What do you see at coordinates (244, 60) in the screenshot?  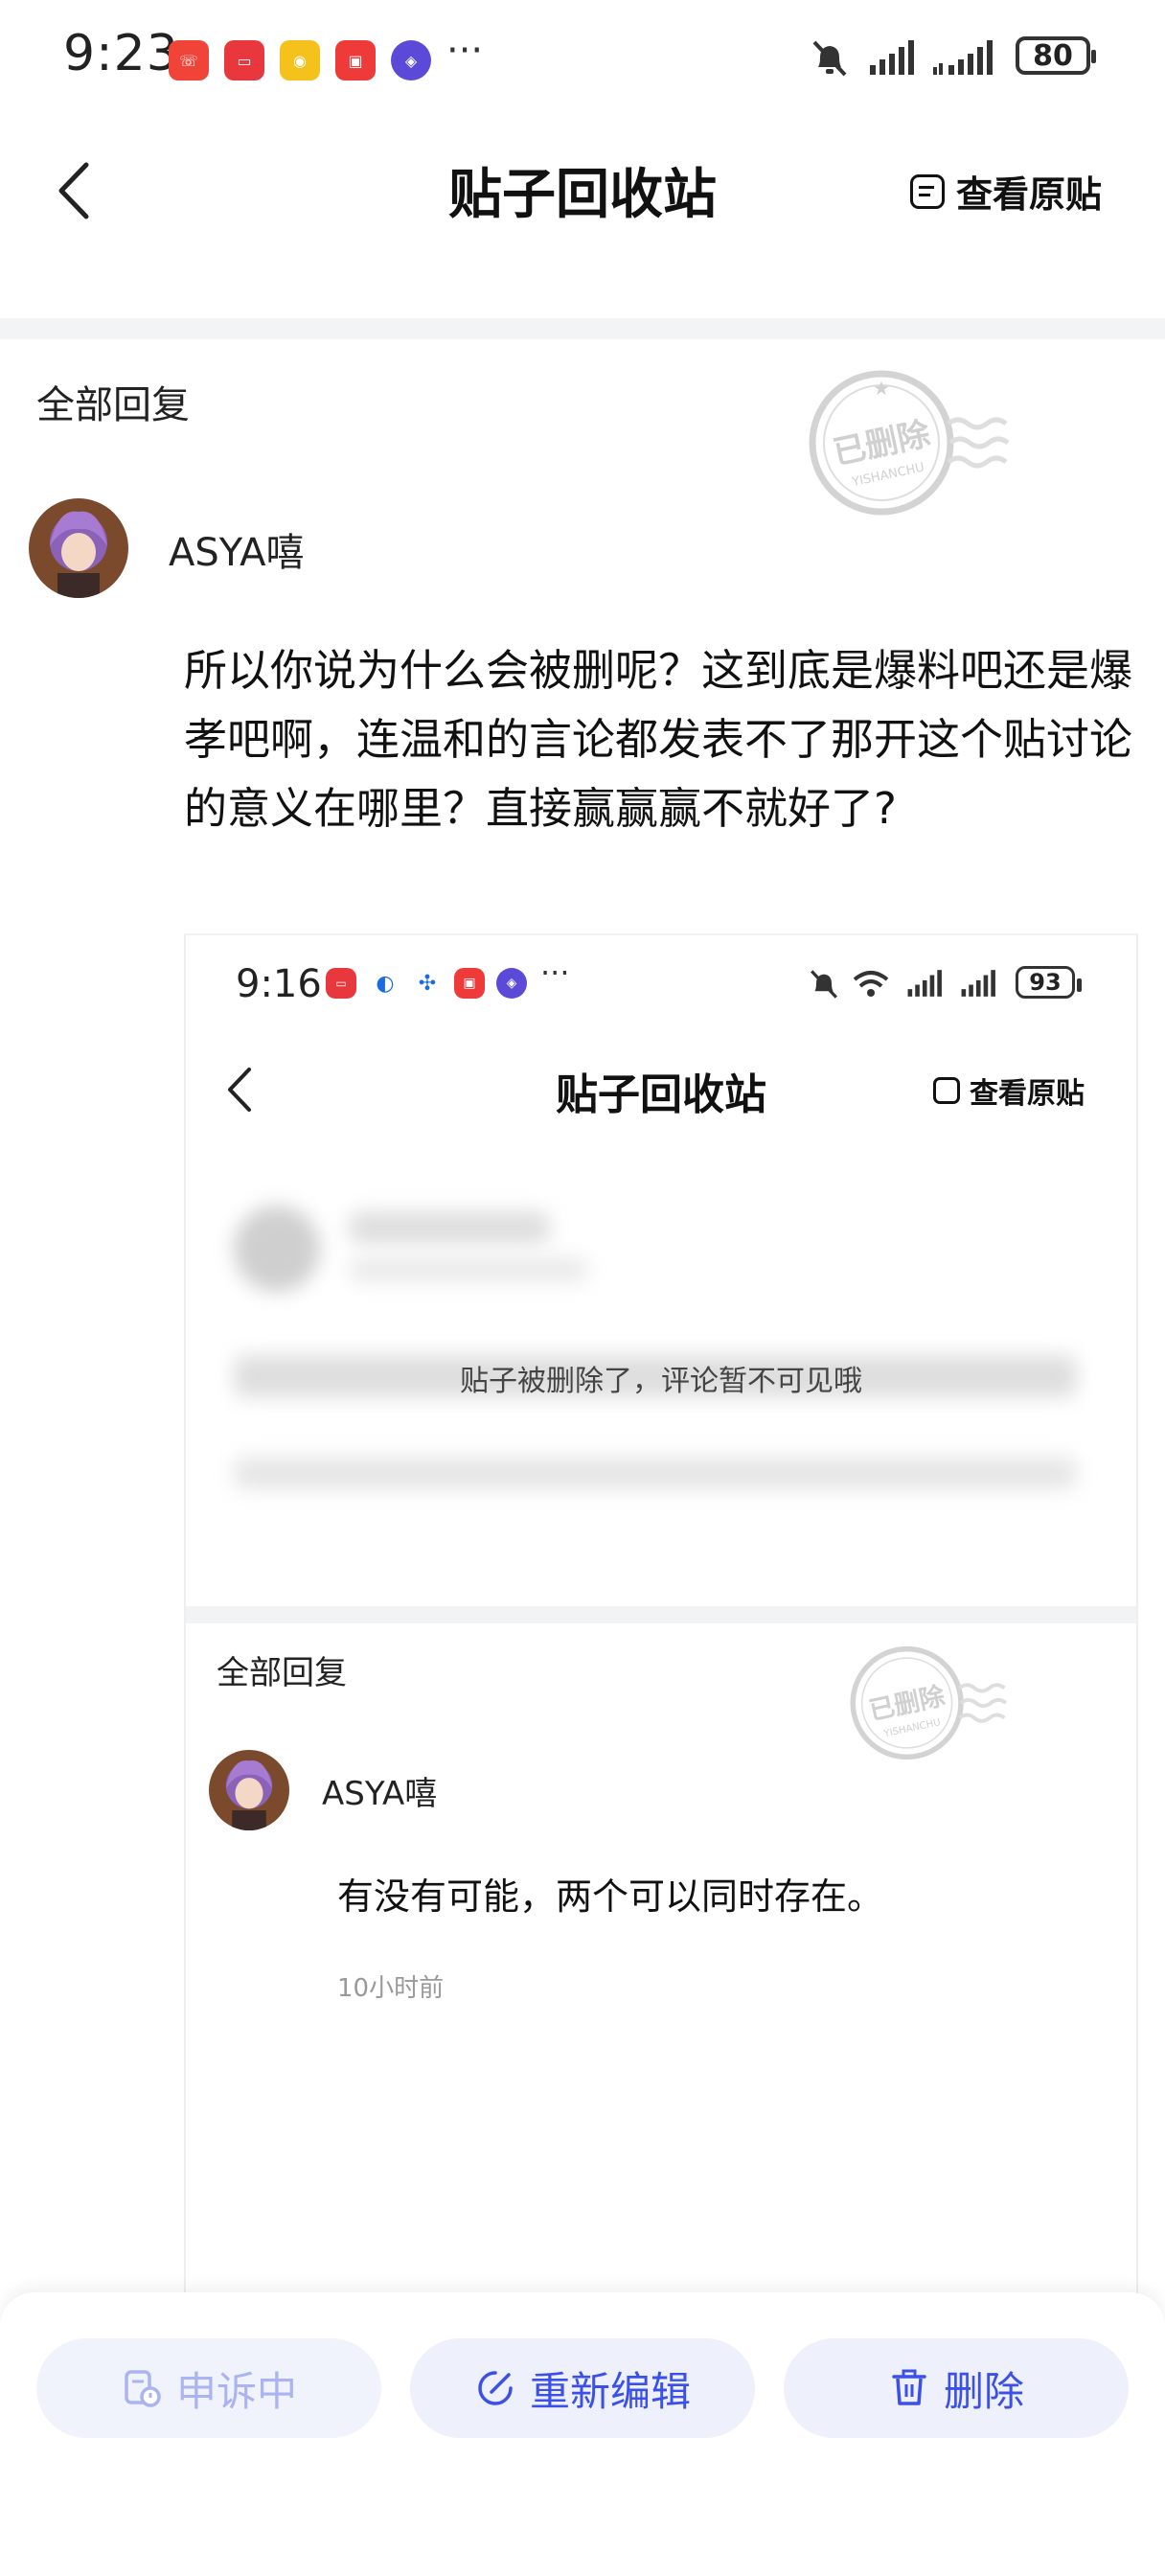 I see `huawei-app-icon: ▭` at bounding box center [244, 60].